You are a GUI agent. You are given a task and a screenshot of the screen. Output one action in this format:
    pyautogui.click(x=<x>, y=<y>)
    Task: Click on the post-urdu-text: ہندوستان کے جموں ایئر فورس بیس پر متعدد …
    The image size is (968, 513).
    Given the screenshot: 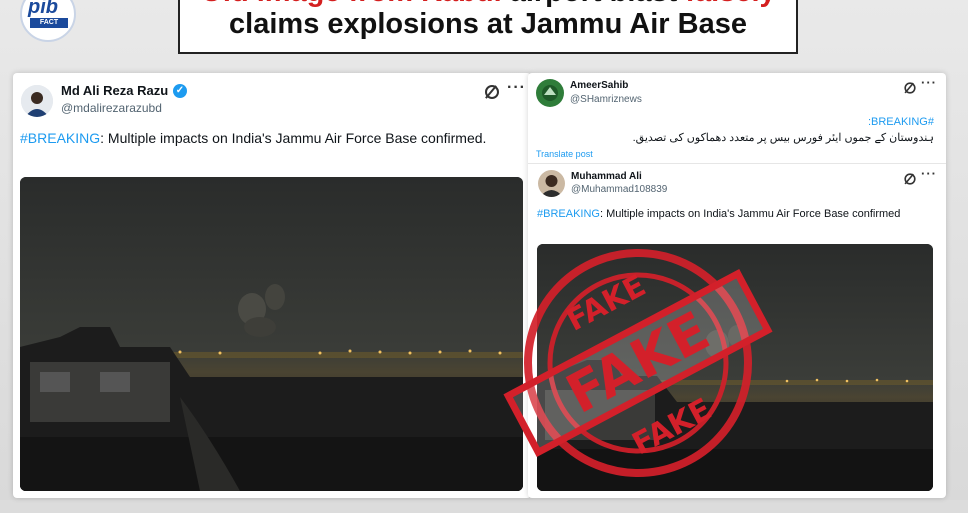 What is the action you would take?
    pyautogui.click(x=783, y=138)
    